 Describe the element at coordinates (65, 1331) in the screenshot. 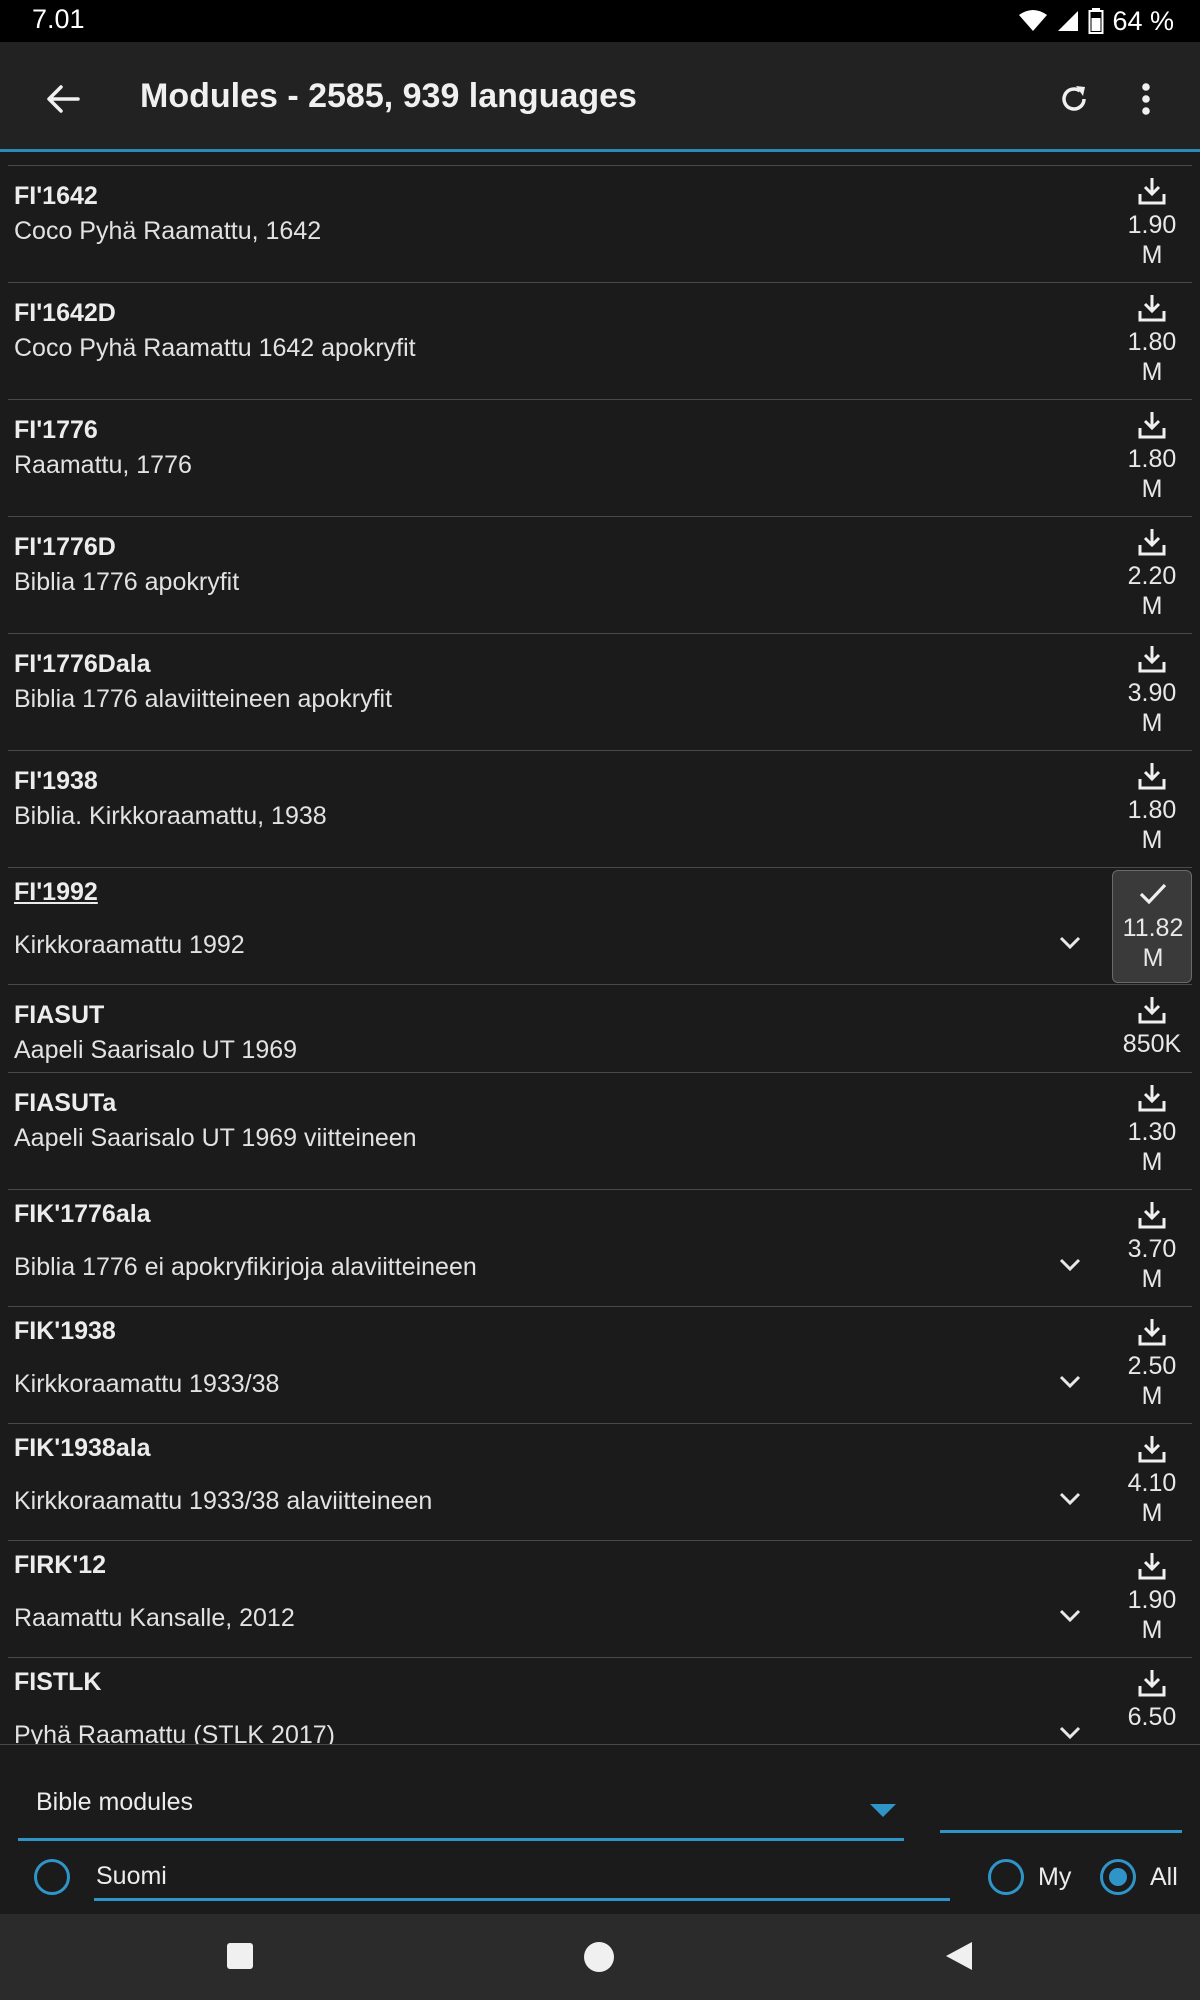

I see `module-name: FIK'1938` at that location.